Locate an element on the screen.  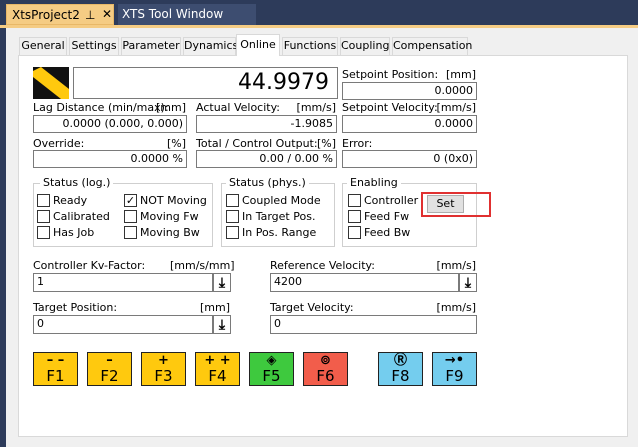
enabling-title: Enabling is located at coordinates (374, 182).